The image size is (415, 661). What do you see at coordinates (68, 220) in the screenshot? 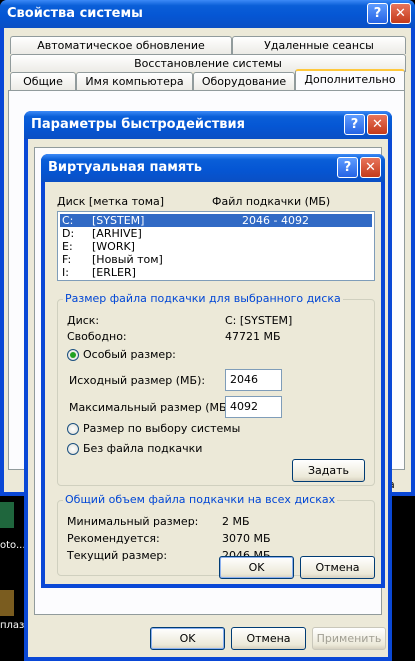
I see `drive-letter: C:` at bounding box center [68, 220].